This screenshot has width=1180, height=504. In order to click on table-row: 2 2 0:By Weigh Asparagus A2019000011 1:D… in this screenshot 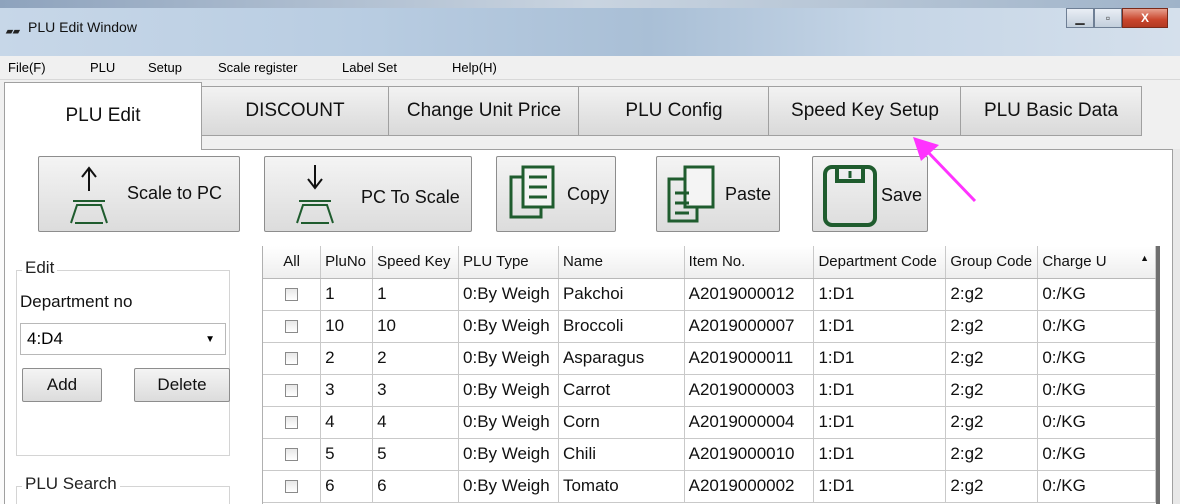, I will do `click(709, 358)`.